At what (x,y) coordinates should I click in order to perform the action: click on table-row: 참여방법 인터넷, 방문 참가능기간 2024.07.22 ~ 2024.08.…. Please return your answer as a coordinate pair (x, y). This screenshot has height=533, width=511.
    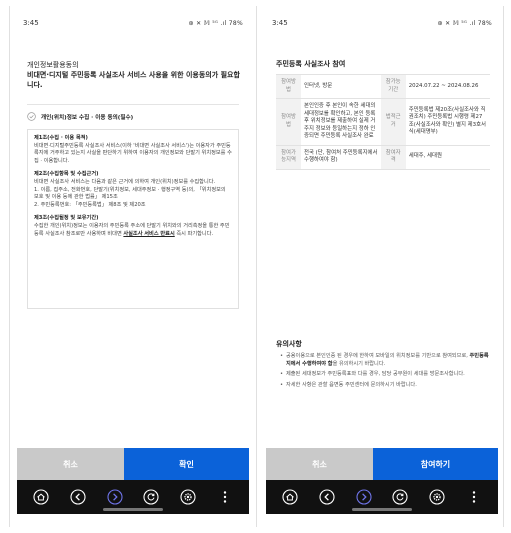
    Looking at the image, I should click on (383, 86).